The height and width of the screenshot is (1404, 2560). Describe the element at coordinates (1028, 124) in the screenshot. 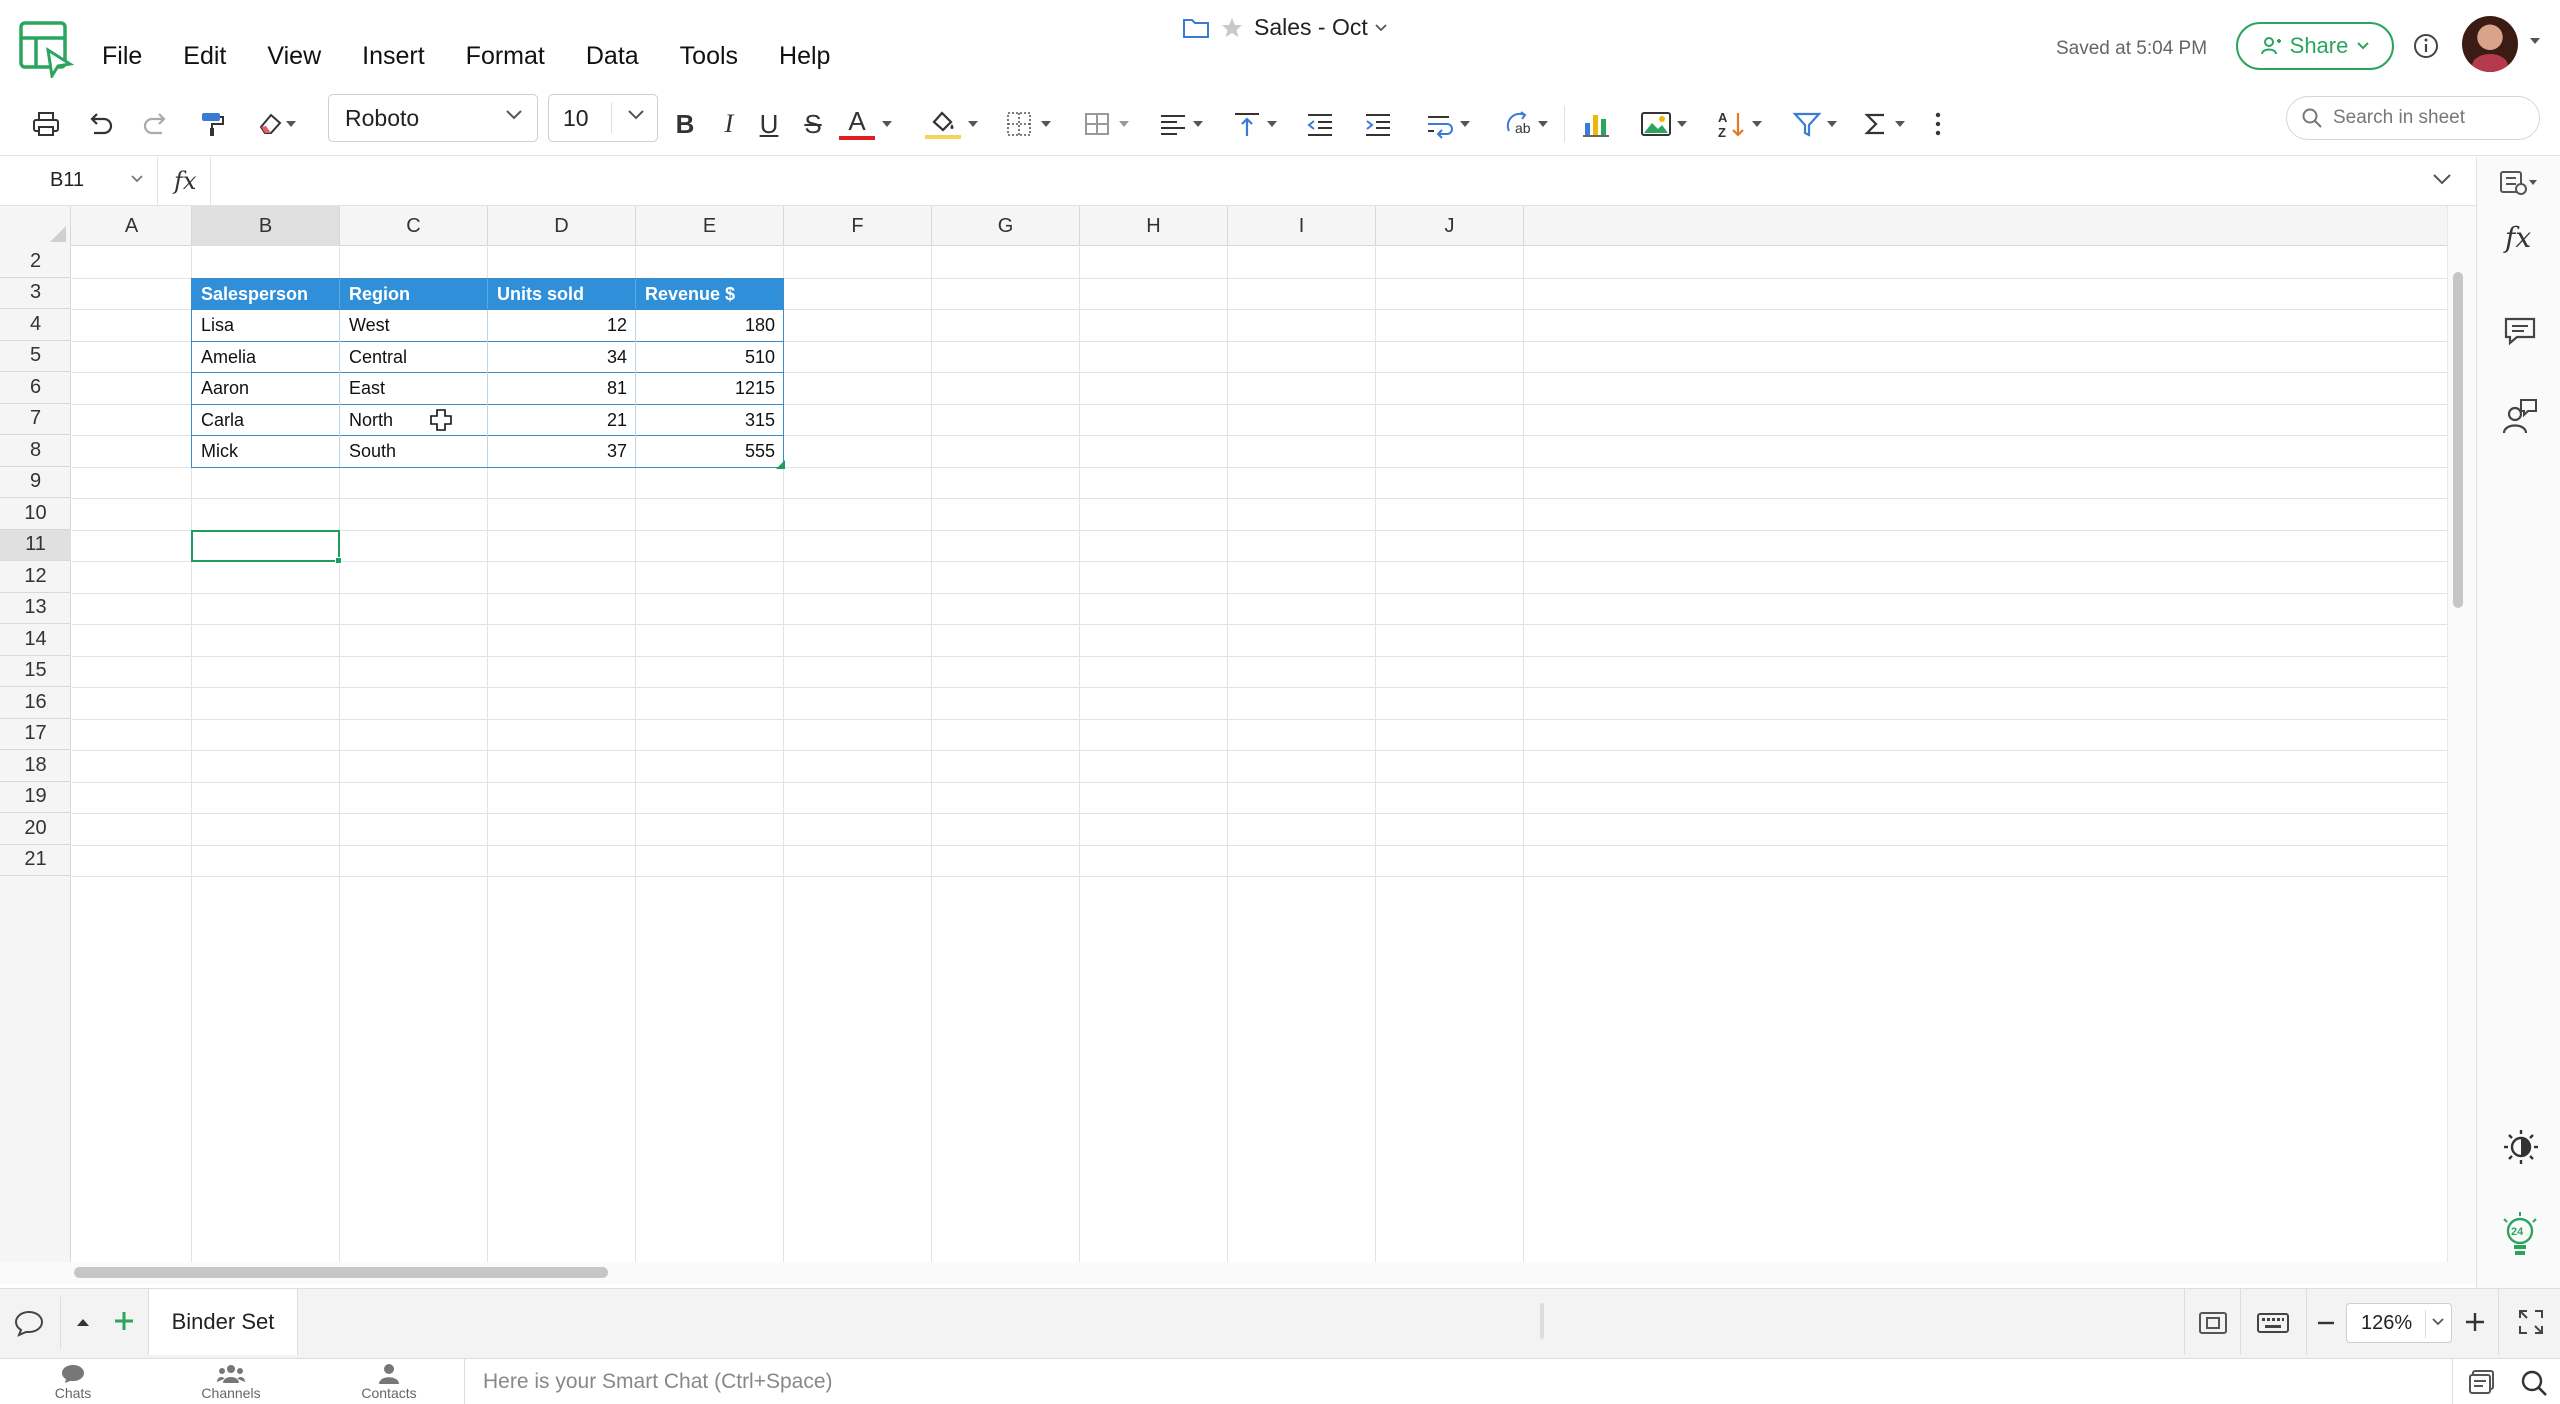

I see `borders-button` at that location.